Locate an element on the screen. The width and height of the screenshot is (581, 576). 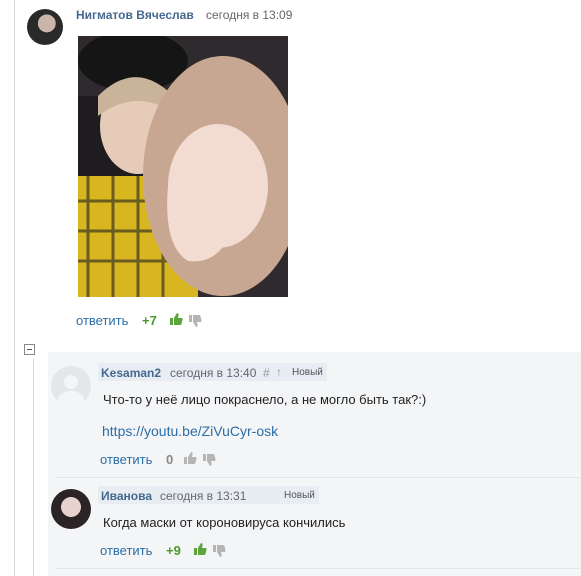
comment-time: сегодня в 13:40 is located at coordinates (213, 373).